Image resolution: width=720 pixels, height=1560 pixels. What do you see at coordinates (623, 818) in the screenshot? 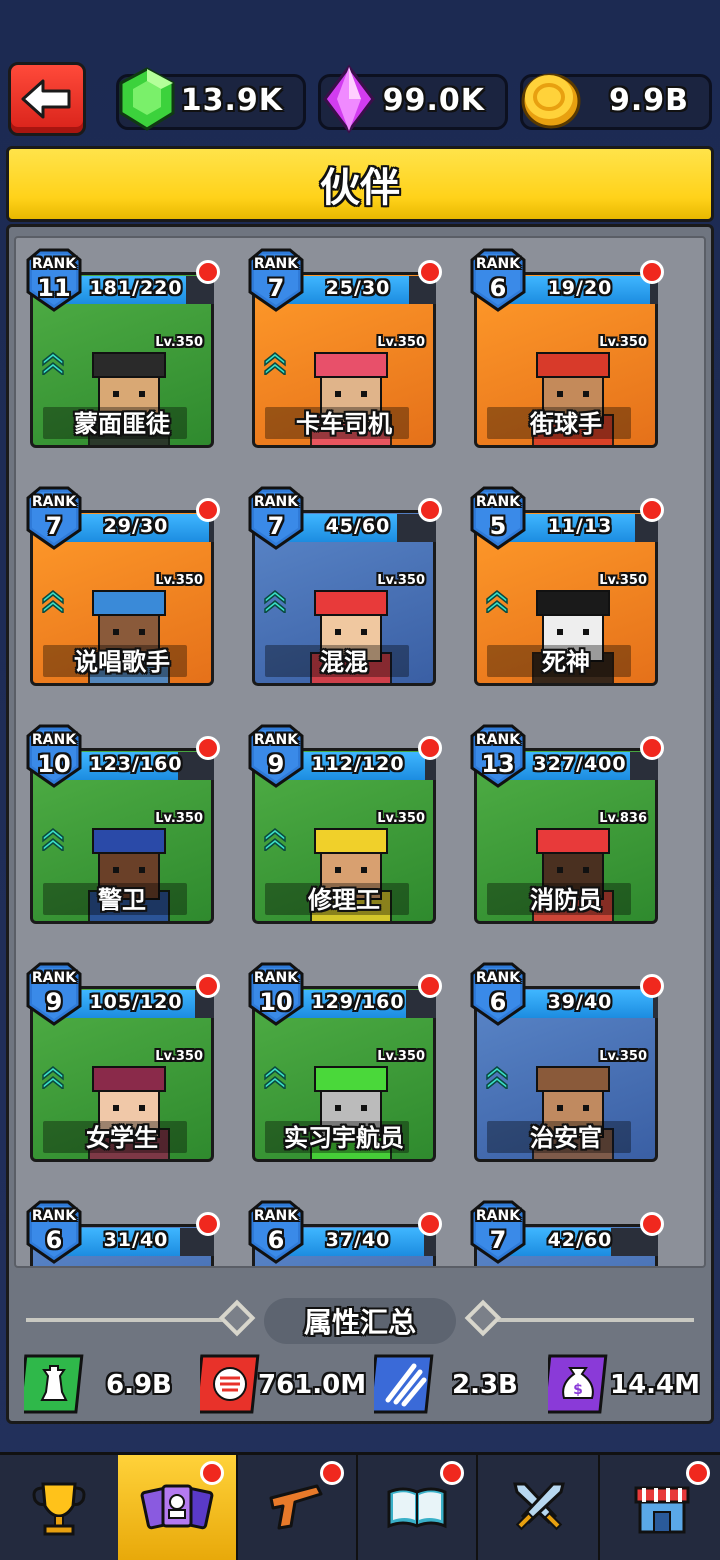
I see `card-level: Lv.836` at bounding box center [623, 818].